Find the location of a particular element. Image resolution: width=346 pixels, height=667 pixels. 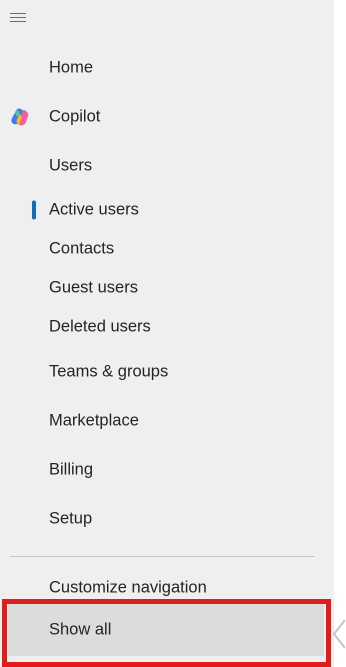

nav-item-label: Active users is located at coordinates (94, 209).